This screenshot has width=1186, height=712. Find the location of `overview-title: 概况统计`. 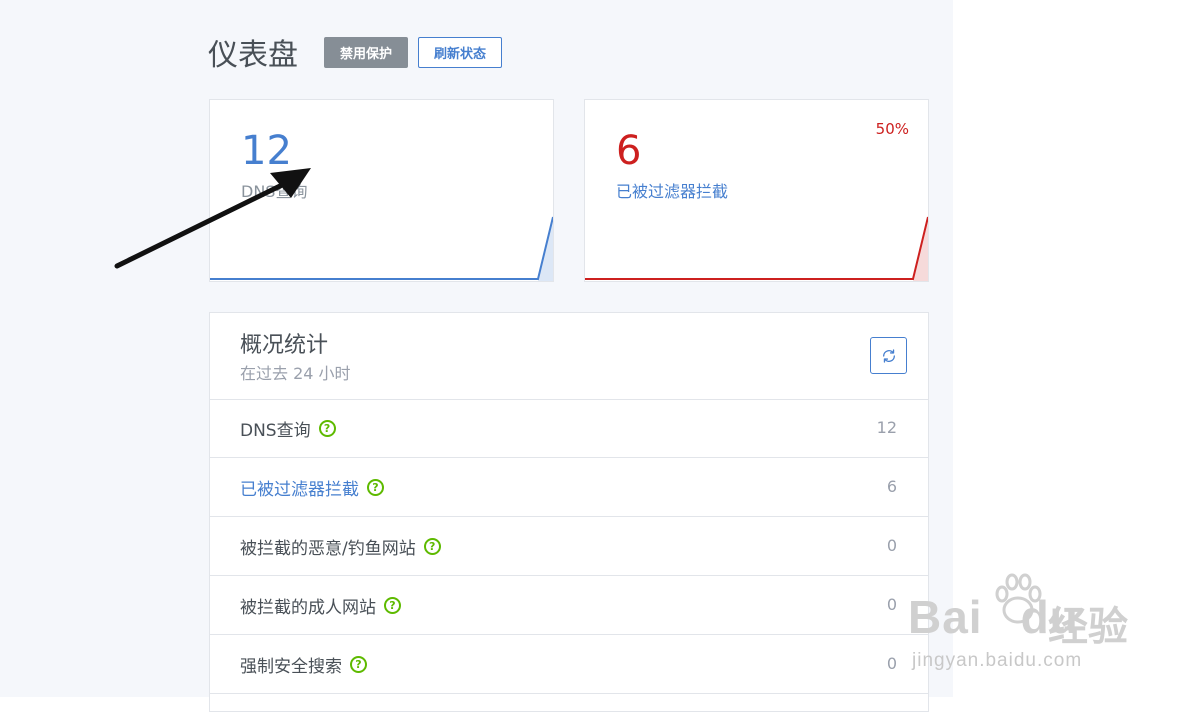

overview-title: 概况统计 is located at coordinates (284, 345).